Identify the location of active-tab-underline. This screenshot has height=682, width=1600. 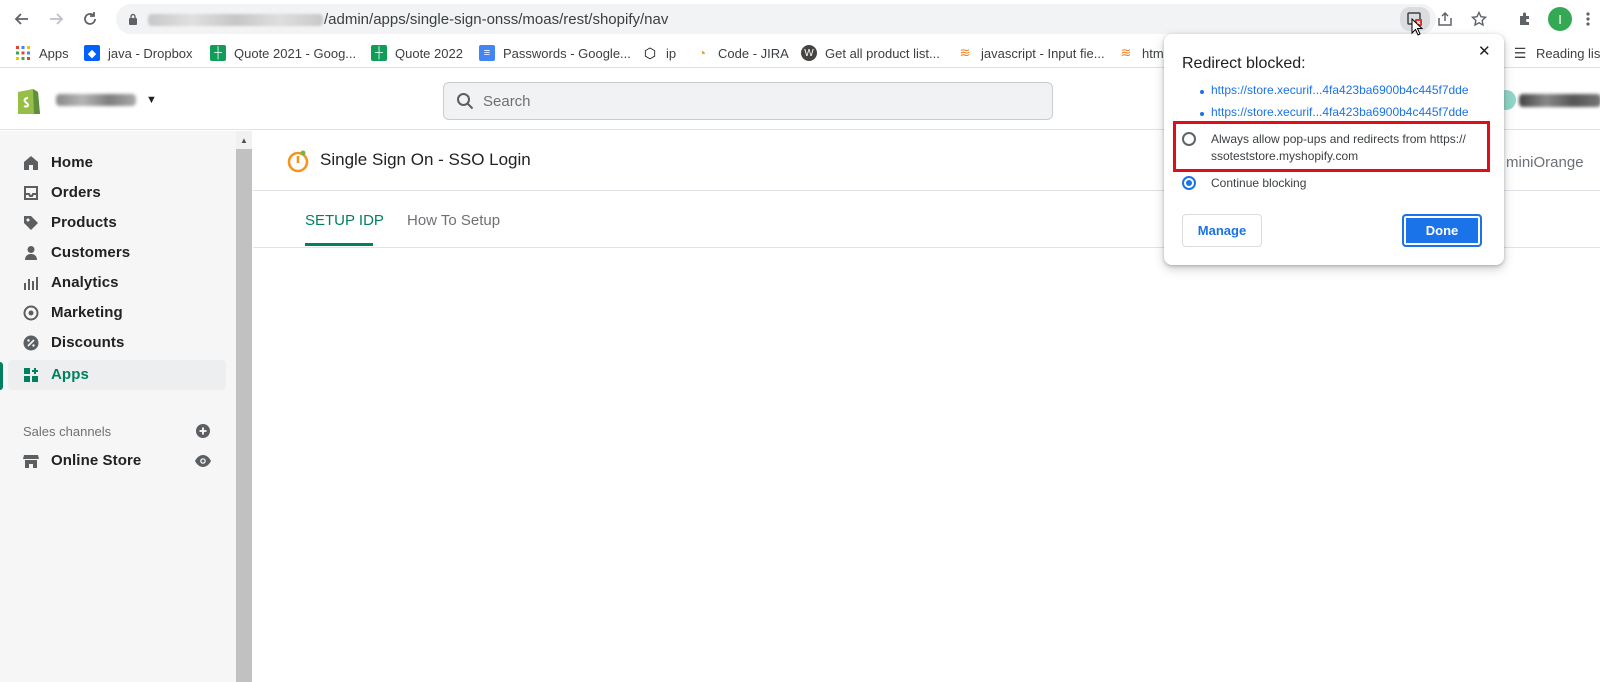
(339, 244).